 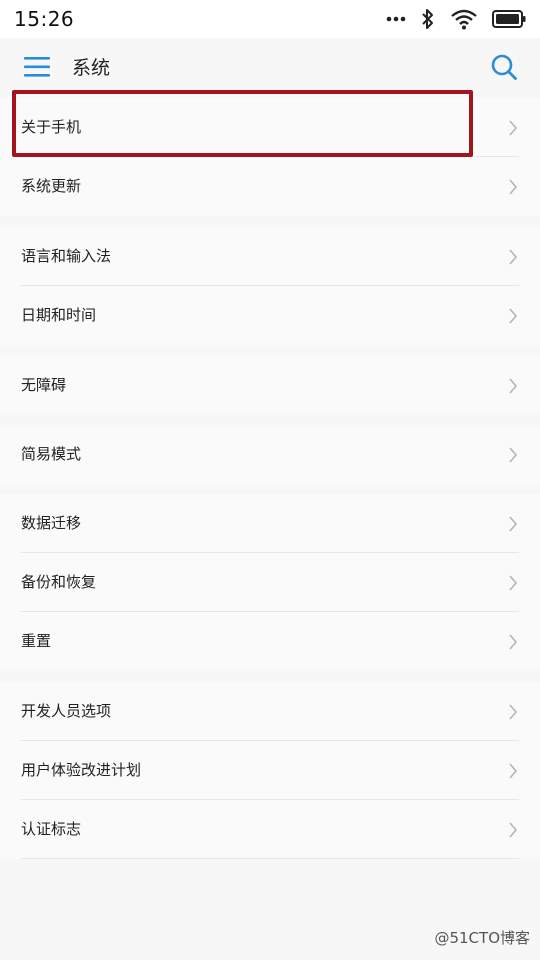 I want to click on settings-group-2: 语言和输入法 日期和时间, so click(x=270, y=286).